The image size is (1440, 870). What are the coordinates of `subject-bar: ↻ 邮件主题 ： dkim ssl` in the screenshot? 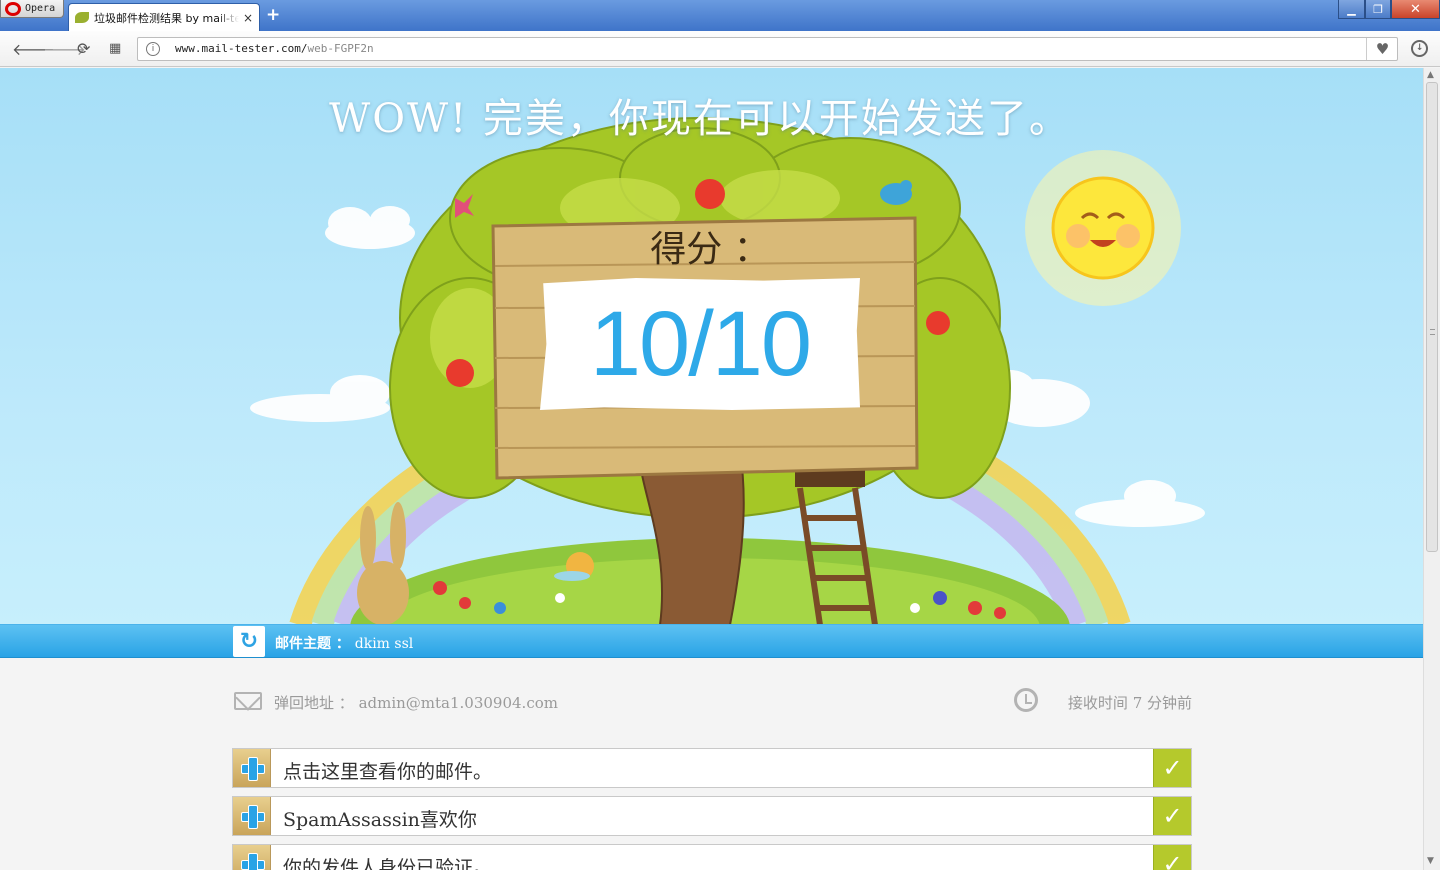 It's located at (711, 641).